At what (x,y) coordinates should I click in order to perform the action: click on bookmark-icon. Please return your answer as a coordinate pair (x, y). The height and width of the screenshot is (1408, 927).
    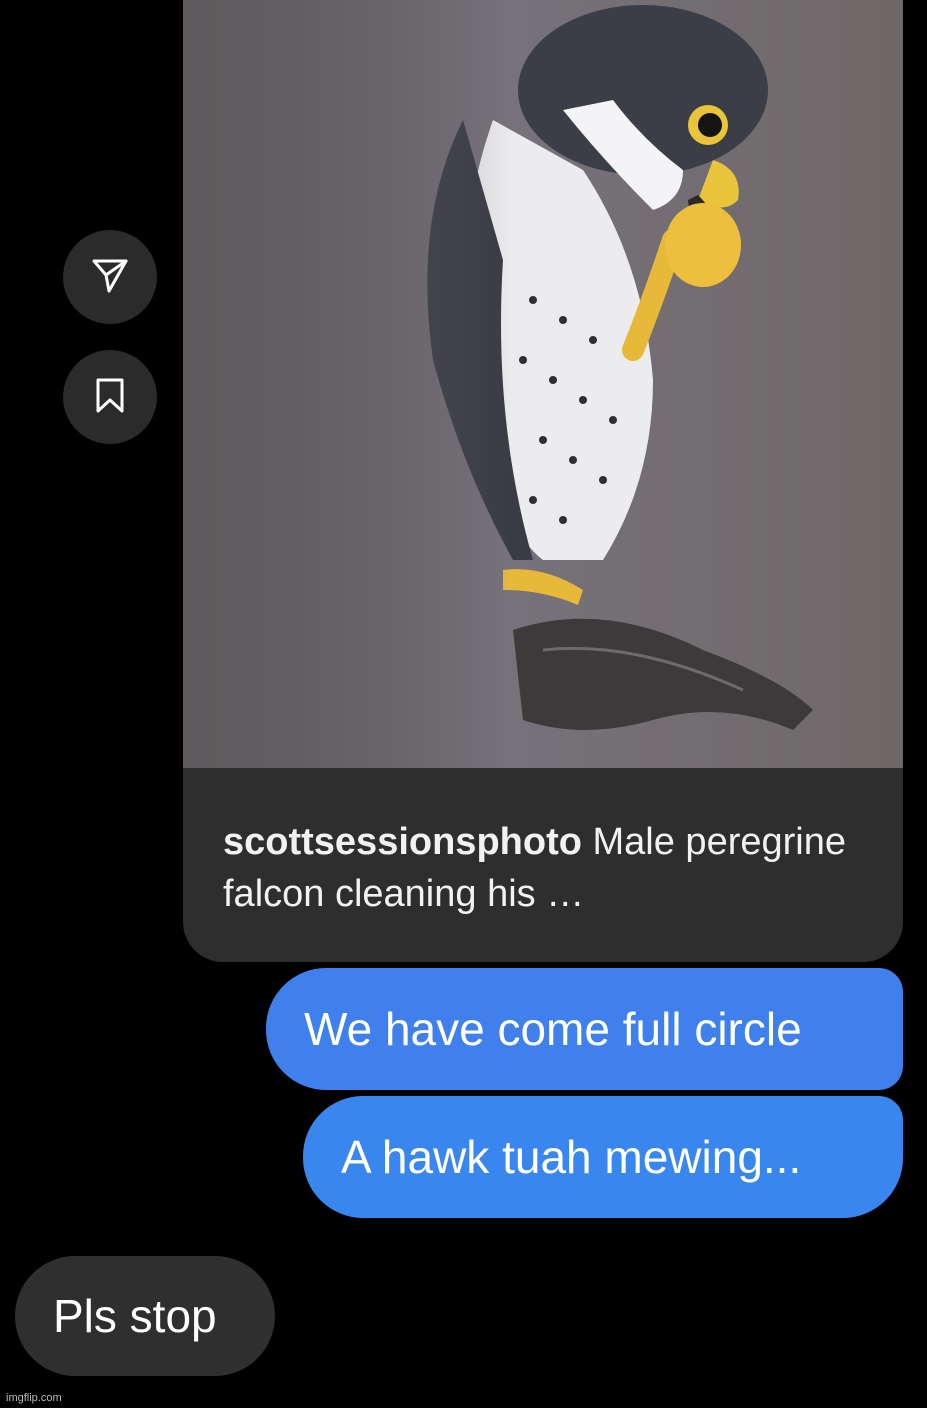
    Looking at the image, I should click on (110, 397).